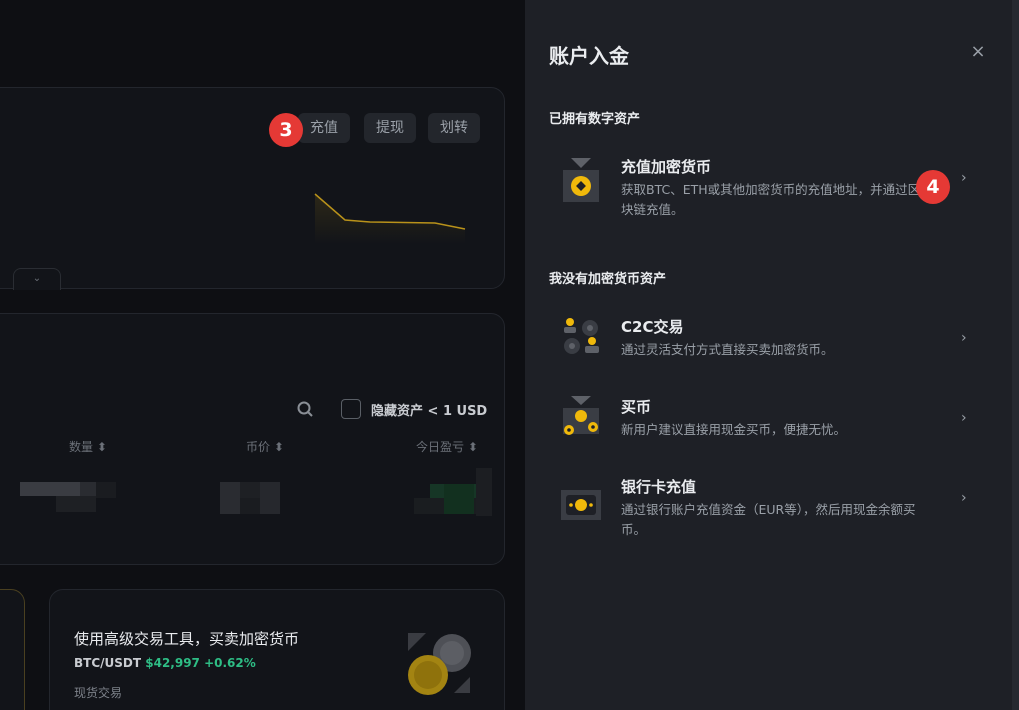  Describe the element at coordinates (429, 411) in the screenshot. I see `hide-small-assets-label: 隐藏资产 < 1 USD` at that location.